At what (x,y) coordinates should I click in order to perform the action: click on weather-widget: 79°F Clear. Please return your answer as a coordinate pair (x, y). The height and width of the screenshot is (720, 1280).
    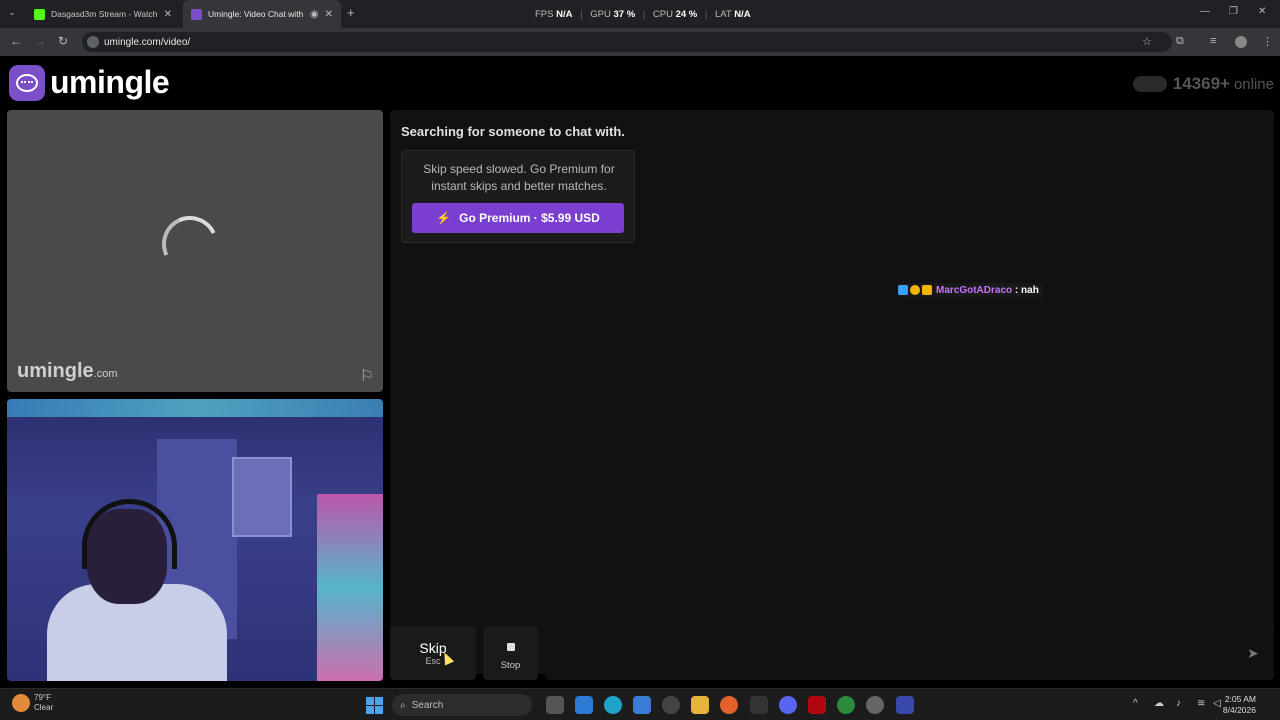
    Looking at the image, I should click on (32, 703).